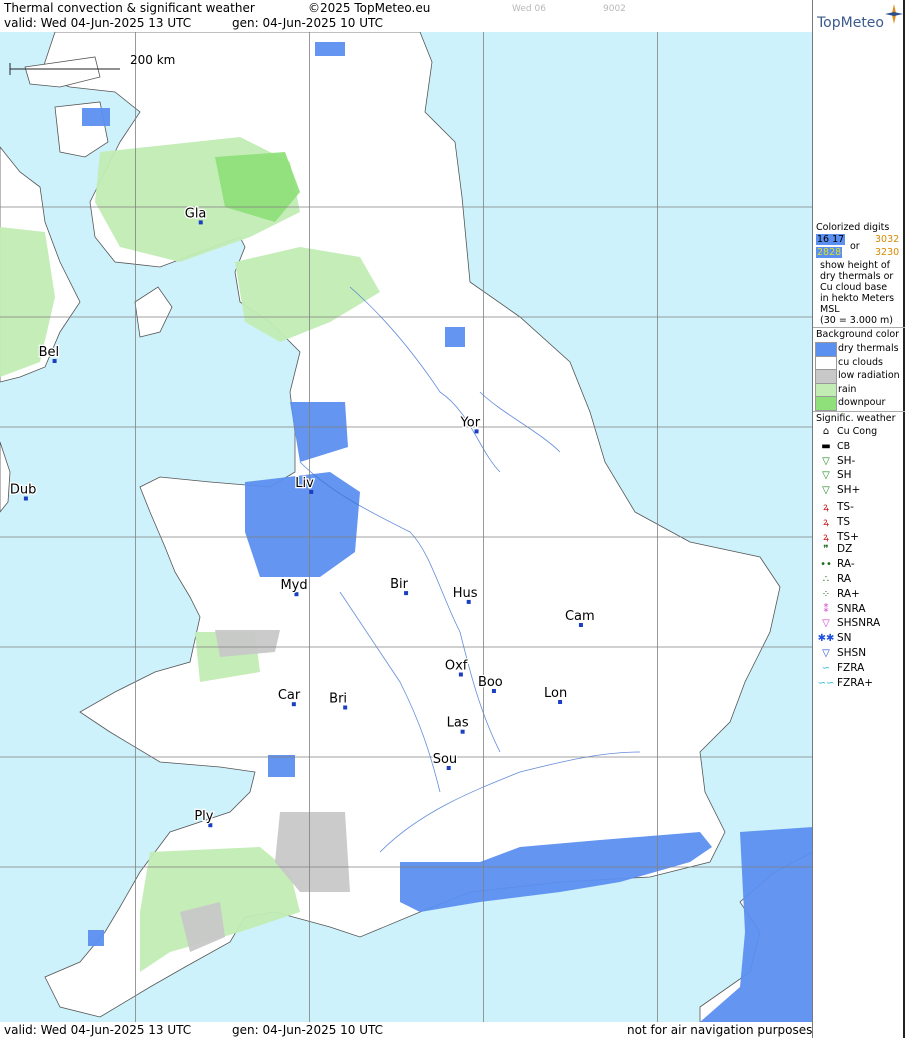 The width and height of the screenshot is (905, 1038). I want to click on place-label: Liv, so click(304, 483).